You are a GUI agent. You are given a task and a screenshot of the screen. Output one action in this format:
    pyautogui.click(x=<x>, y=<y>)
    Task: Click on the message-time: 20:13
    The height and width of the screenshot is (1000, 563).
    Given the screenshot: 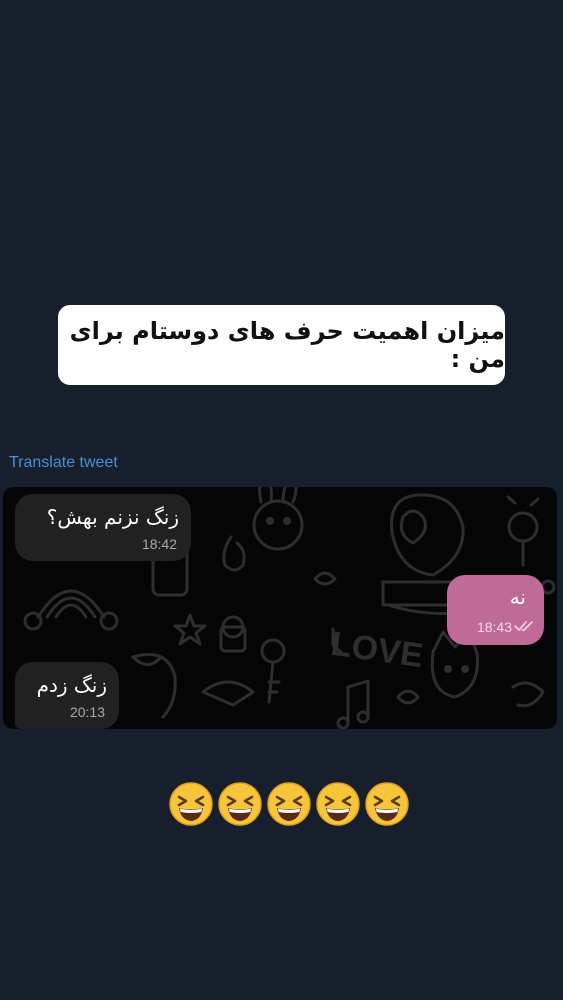 What is the action you would take?
    pyautogui.click(x=87, y=712)
    